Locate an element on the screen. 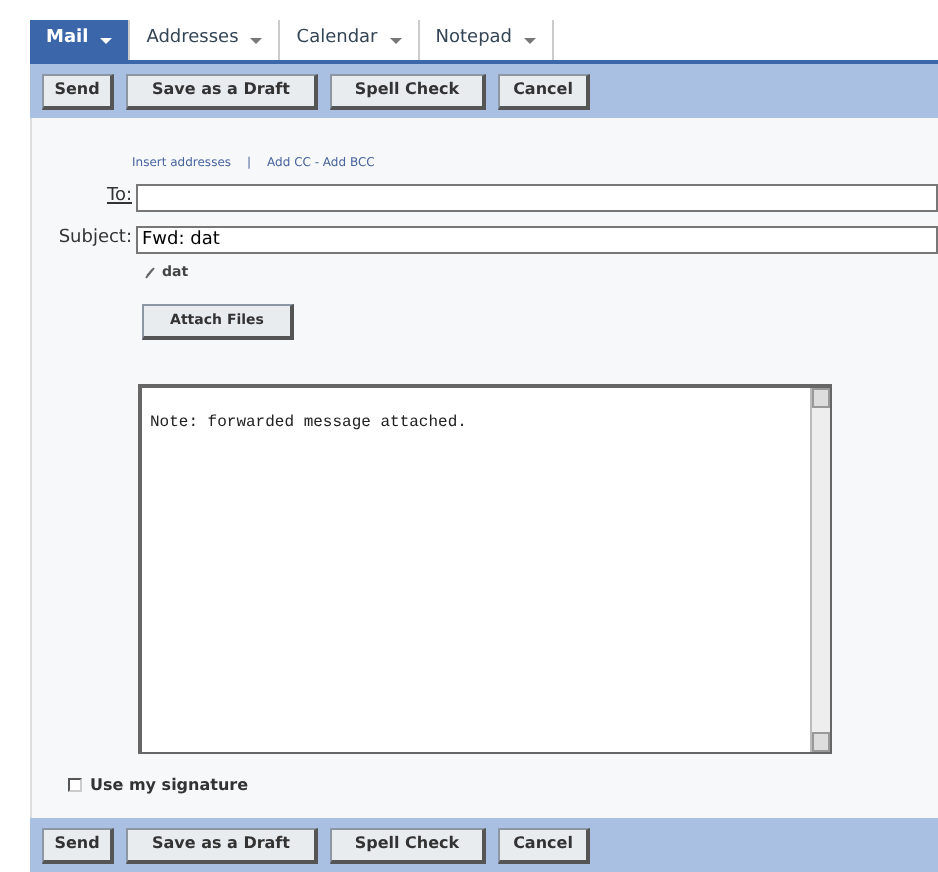 The width and height of the screenshot is (938, 872). signature-checkbox is located at coordinates (75, 785).